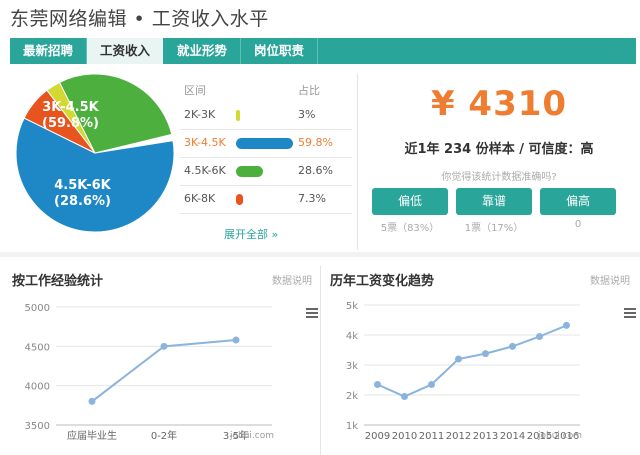  I want to click on x-tick-label: 0-2年, so click(164, 435).